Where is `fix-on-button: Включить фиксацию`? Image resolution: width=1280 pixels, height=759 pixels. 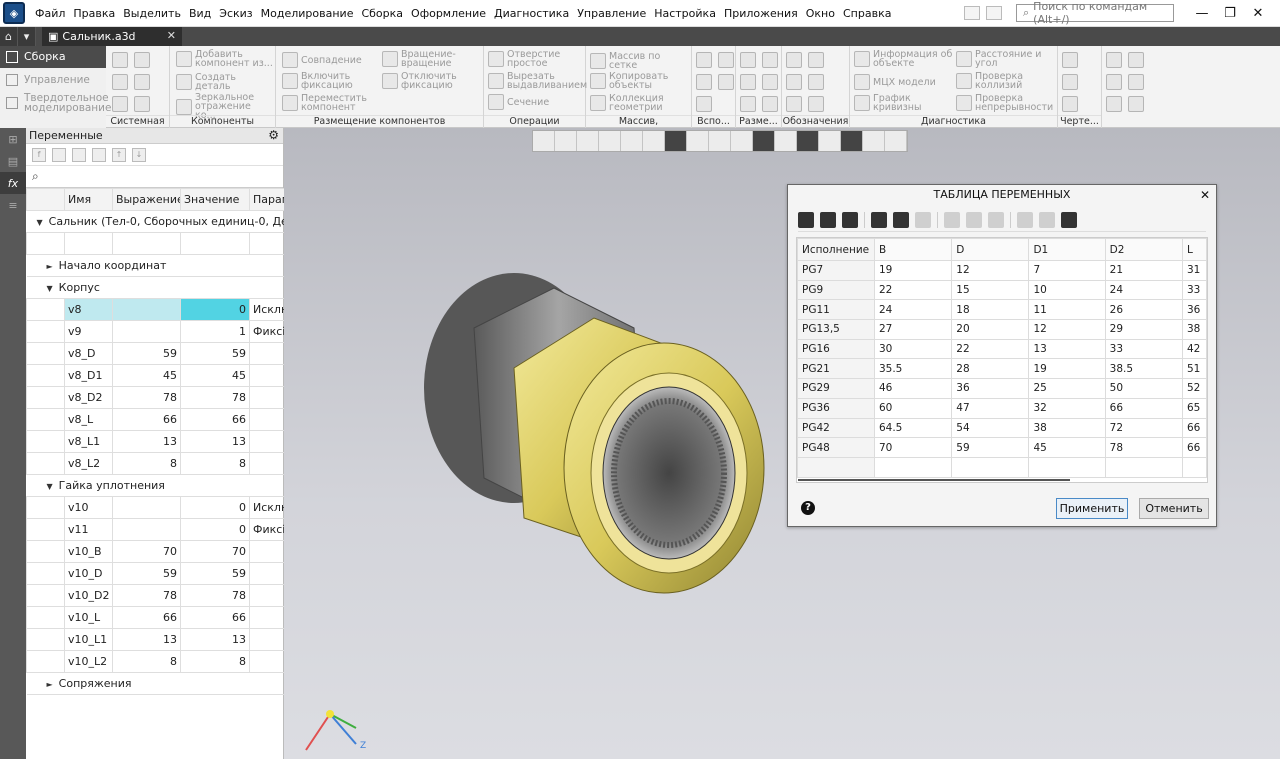 fix-on-button: Включить фиксацию is located at coordinates (339, 81).